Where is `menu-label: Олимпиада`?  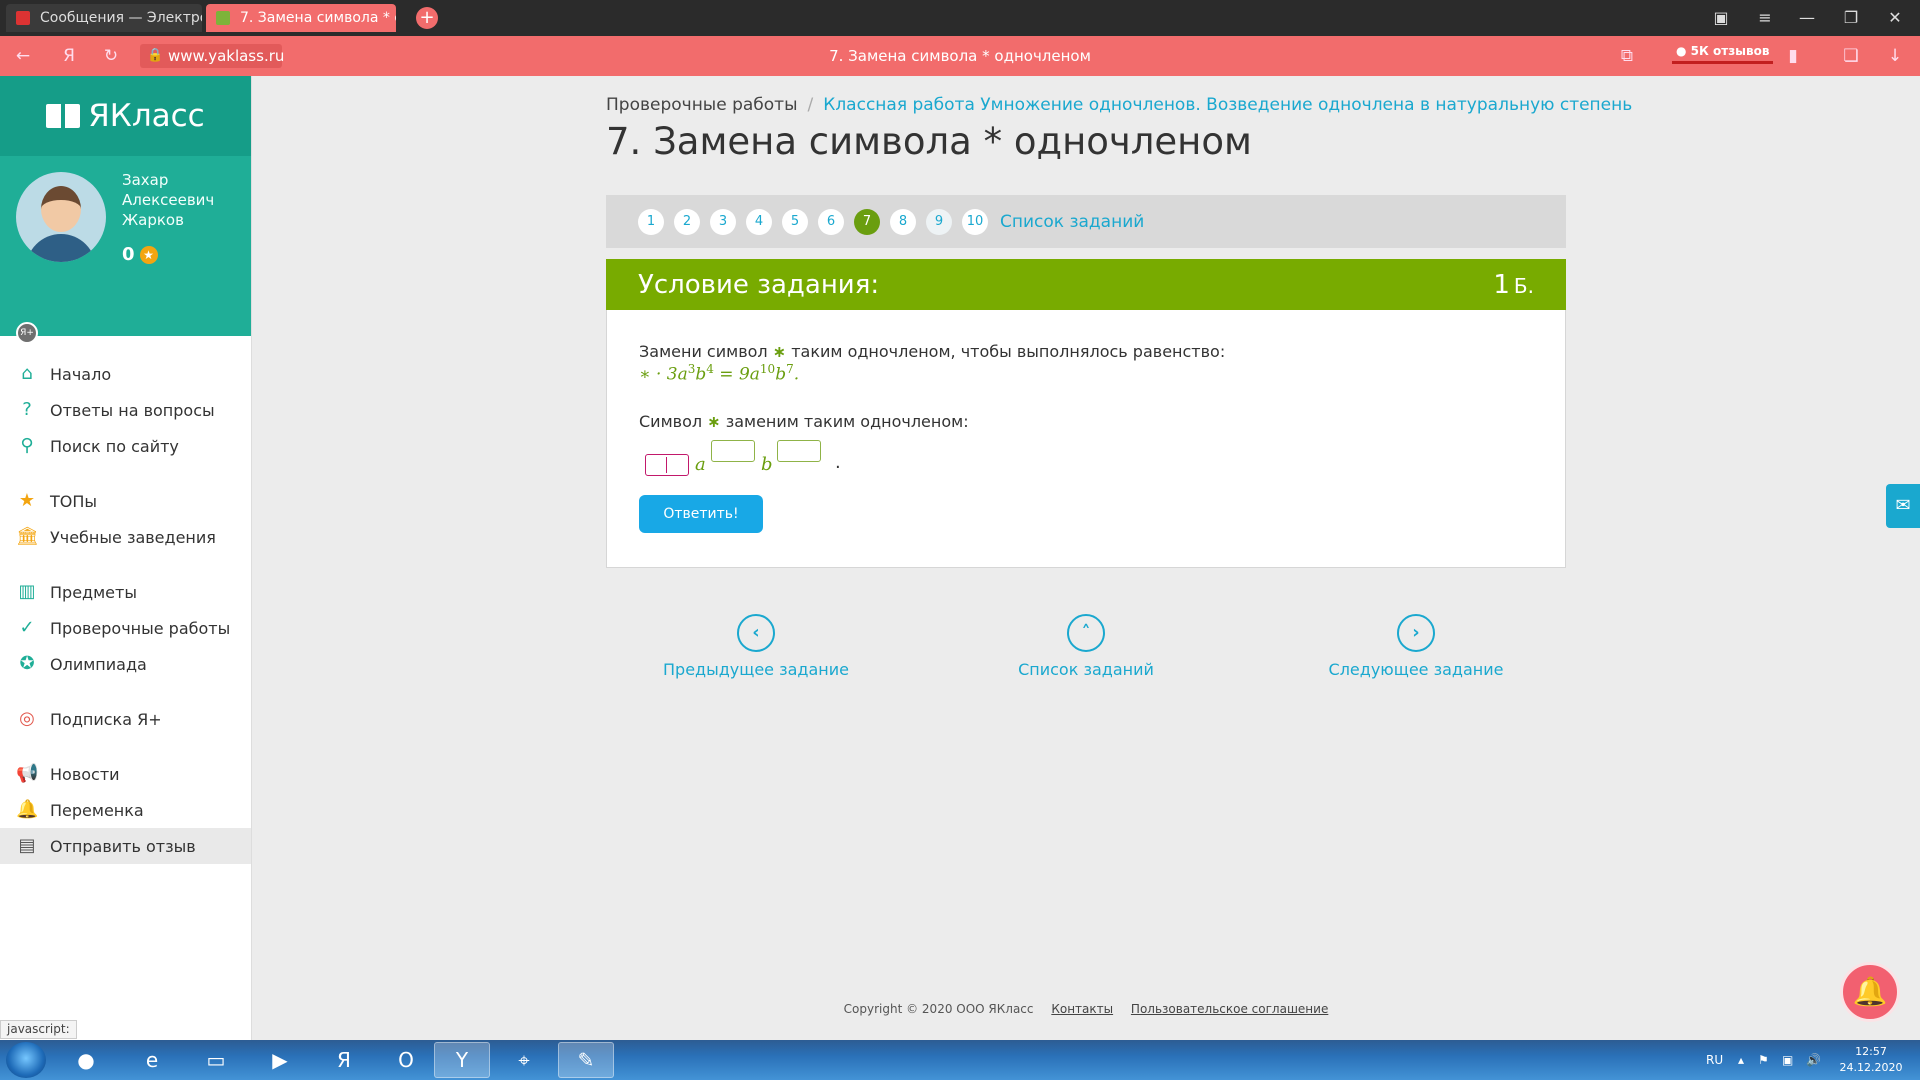
menu-label: Олимпиада is located at coordinates (98, 664).